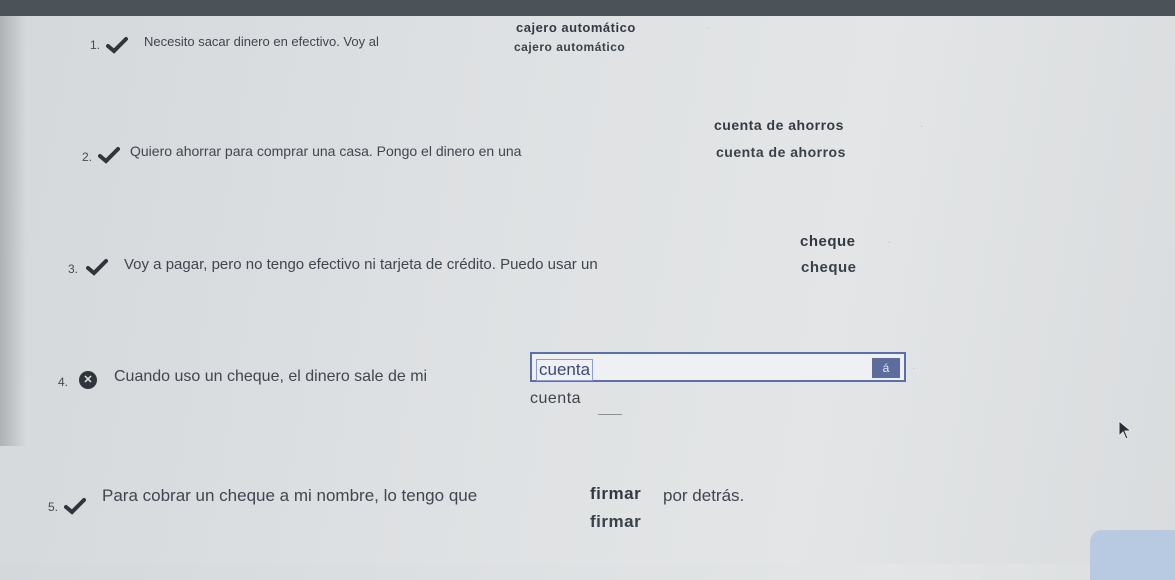  I want to click on answer-input: cuenta á, so click(718, 367).